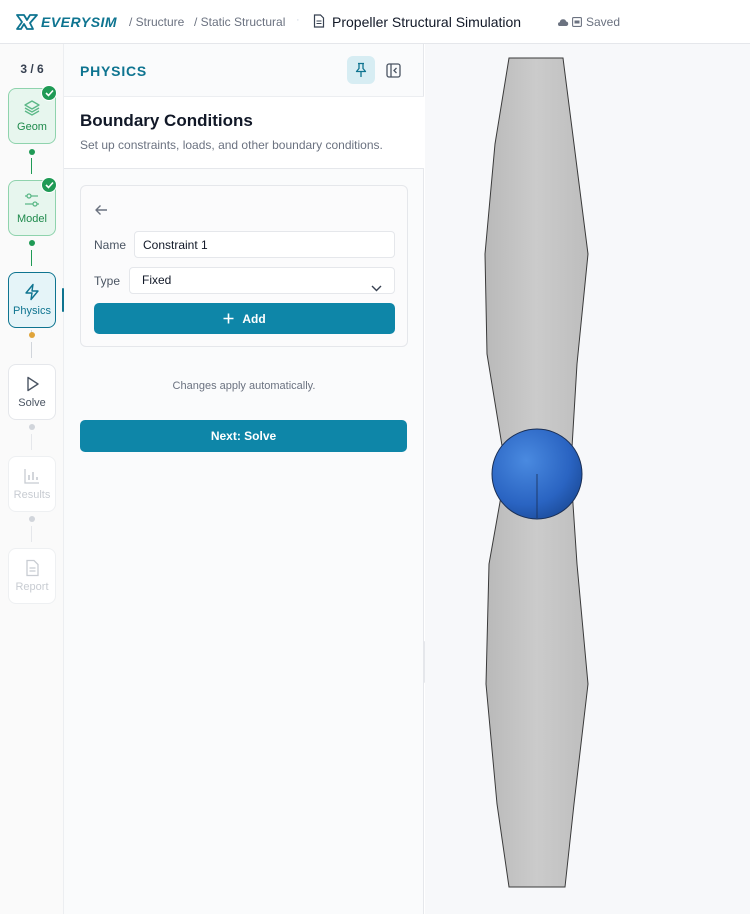 This screenshot has width=750, height=919. What do you see at coordinates (32, 69) in the screenshot?
I see `step-counter: 3 / 6` at bounding box center [32, 69].